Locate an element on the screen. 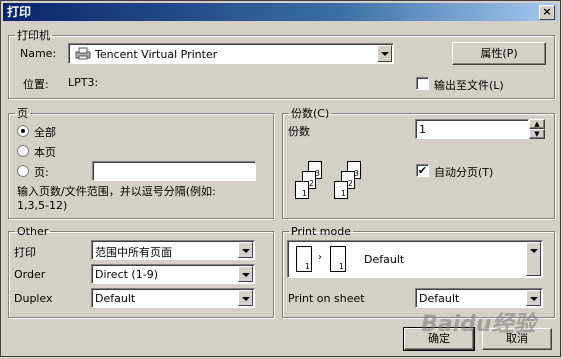  copies-up-button: ▲ is located at coordinates (537, 124).